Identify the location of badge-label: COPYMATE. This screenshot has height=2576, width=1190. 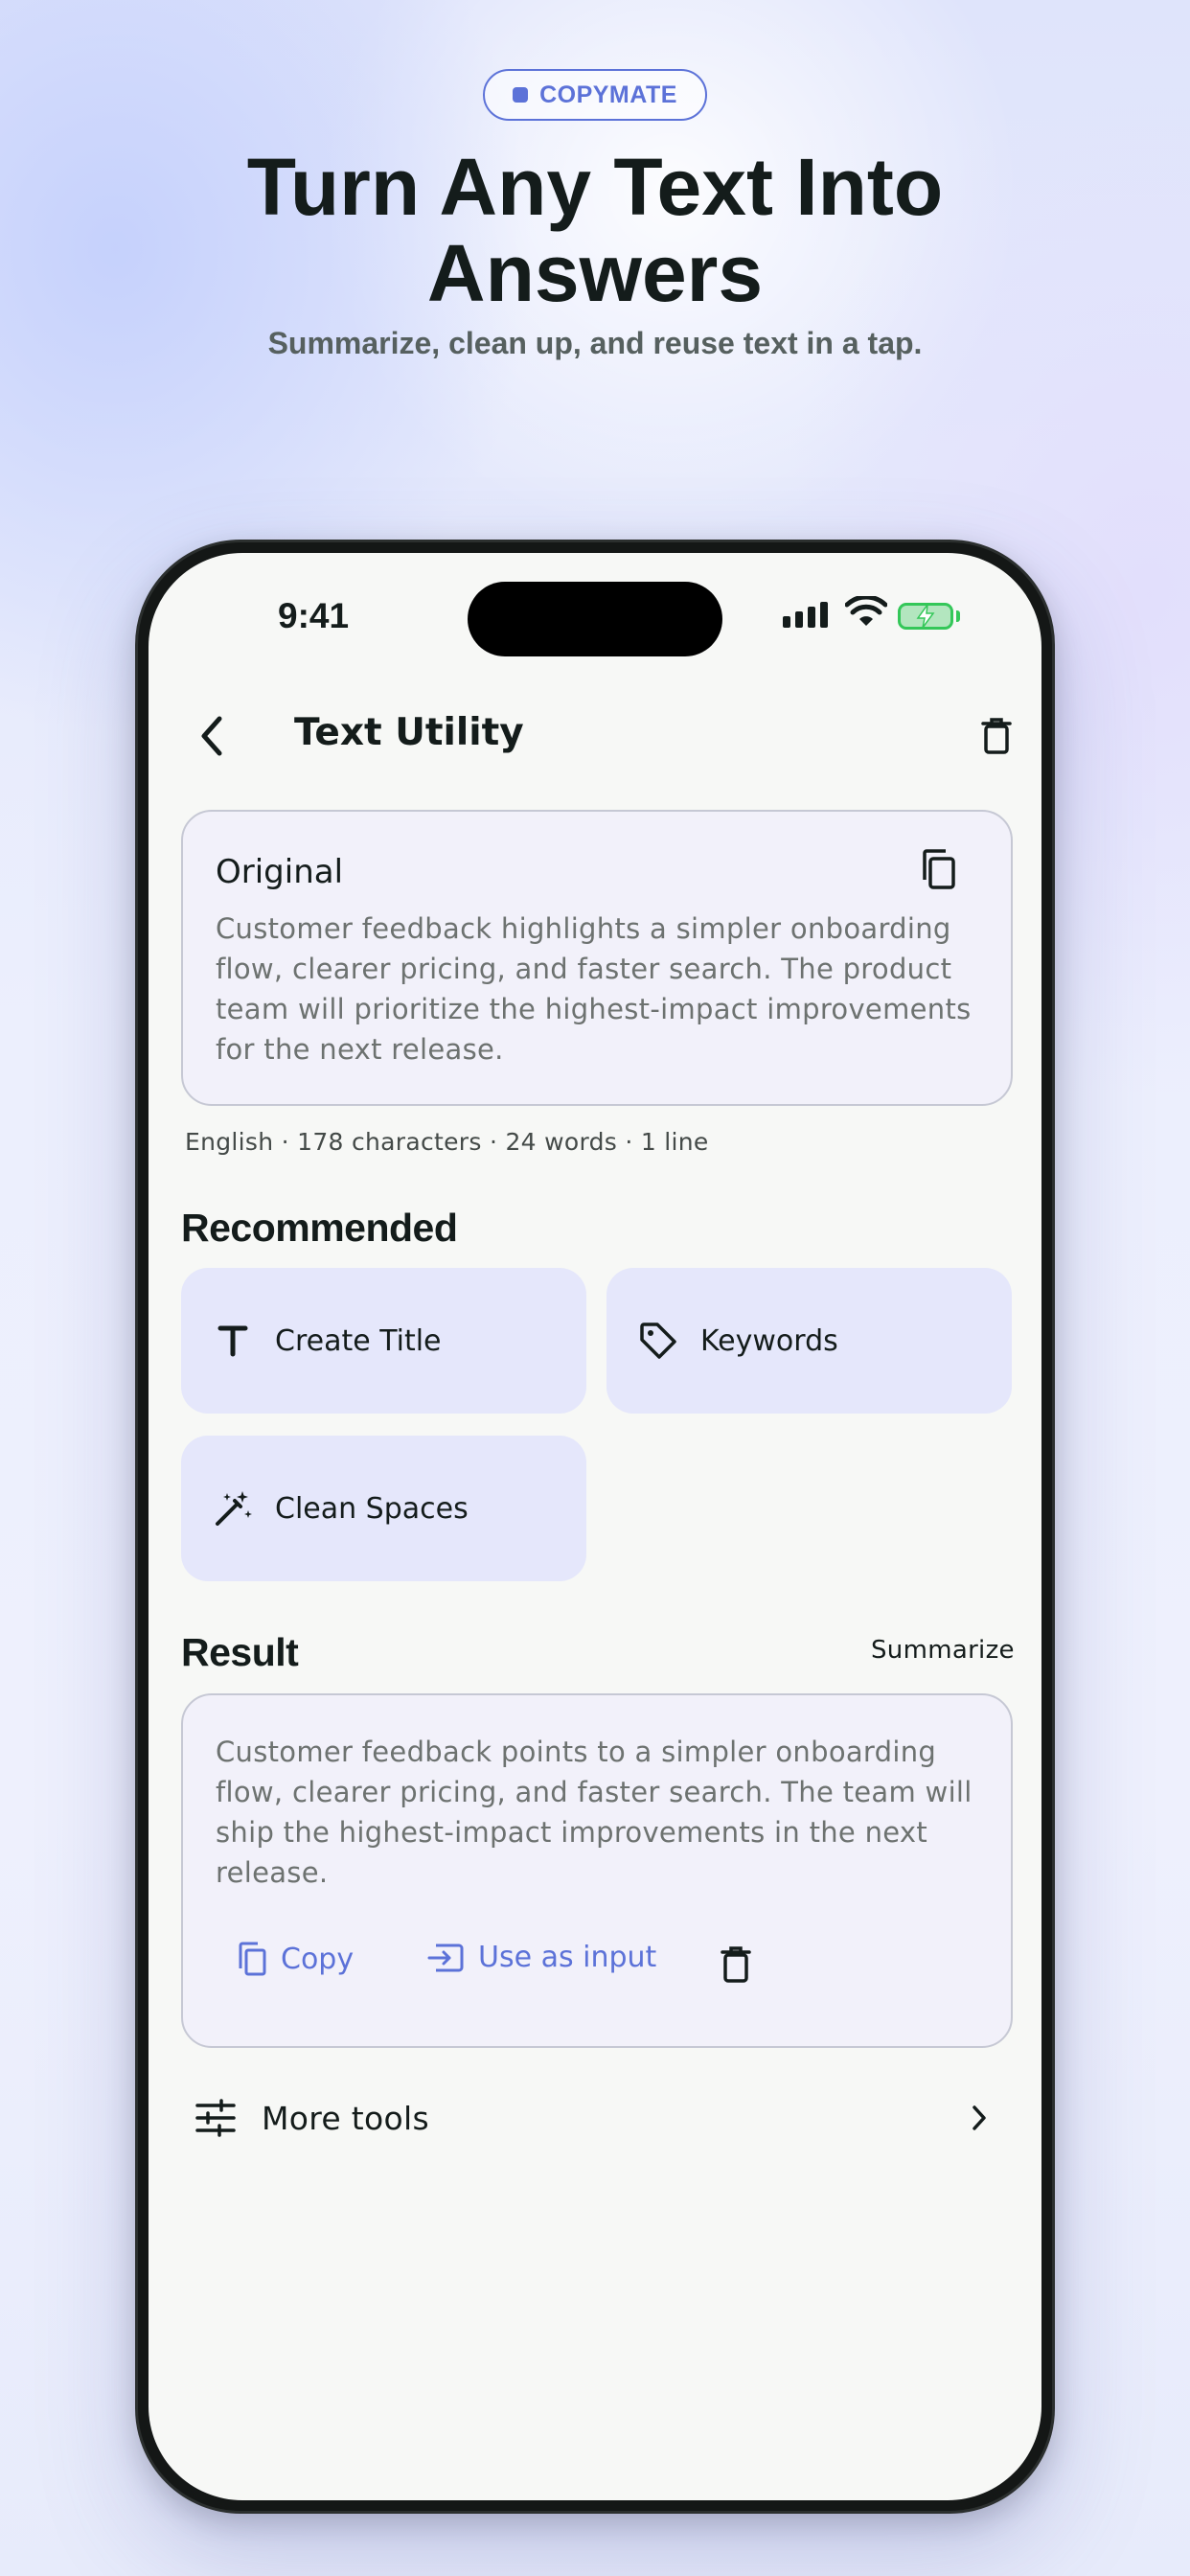
(608, 94).